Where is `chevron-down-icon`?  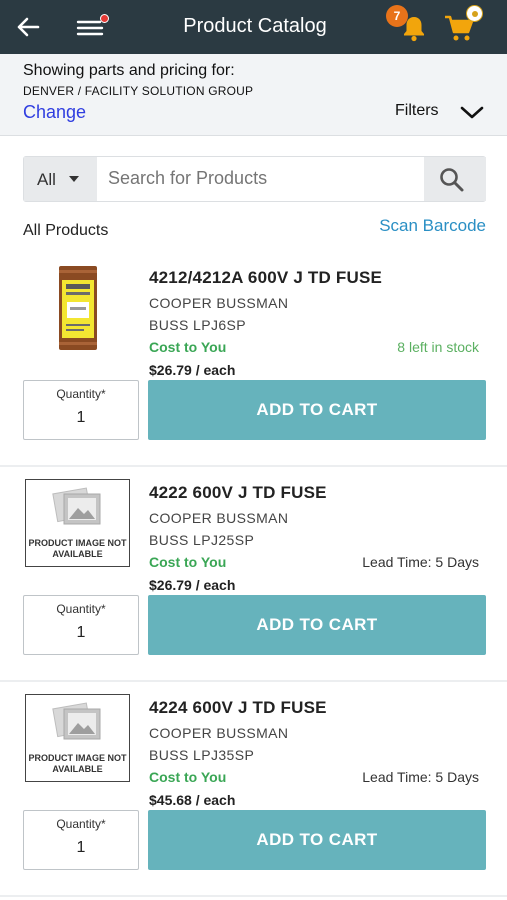 chevron-down-icon is located at coordinates (472, 112).